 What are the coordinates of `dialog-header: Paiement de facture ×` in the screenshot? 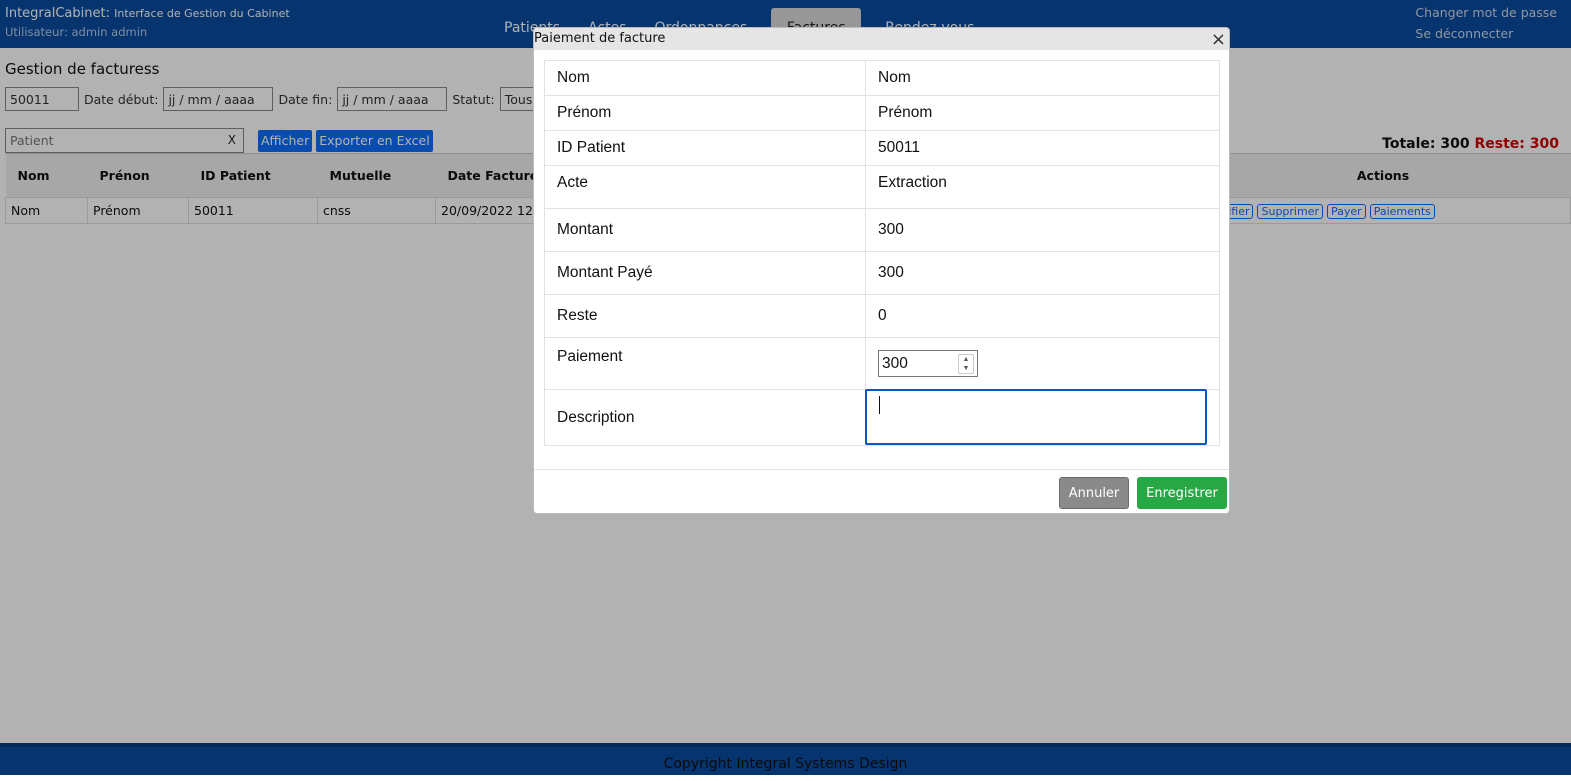 It's located at (881, 39).